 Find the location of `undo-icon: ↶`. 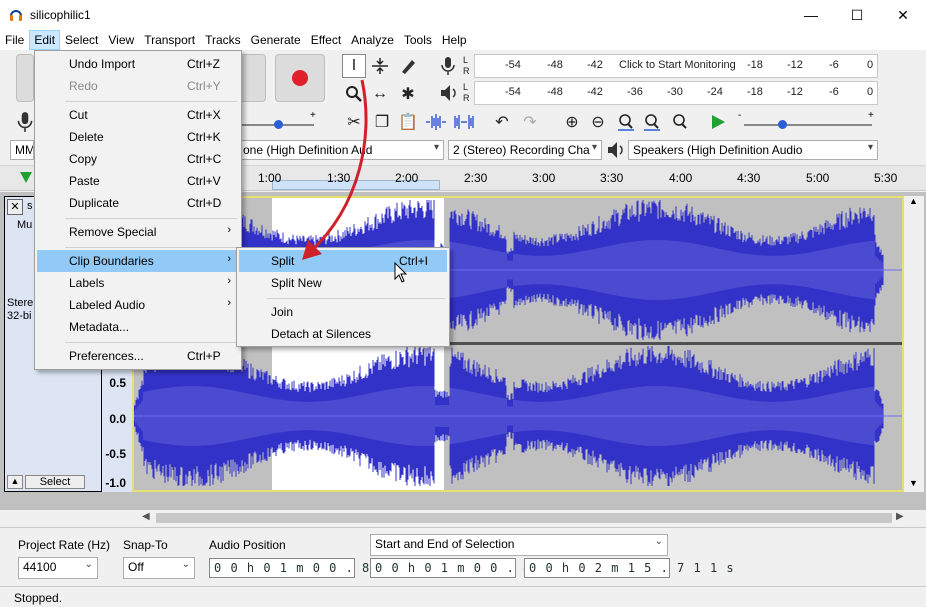

undo-icon: ↶ is located at coordinates (502, 122).